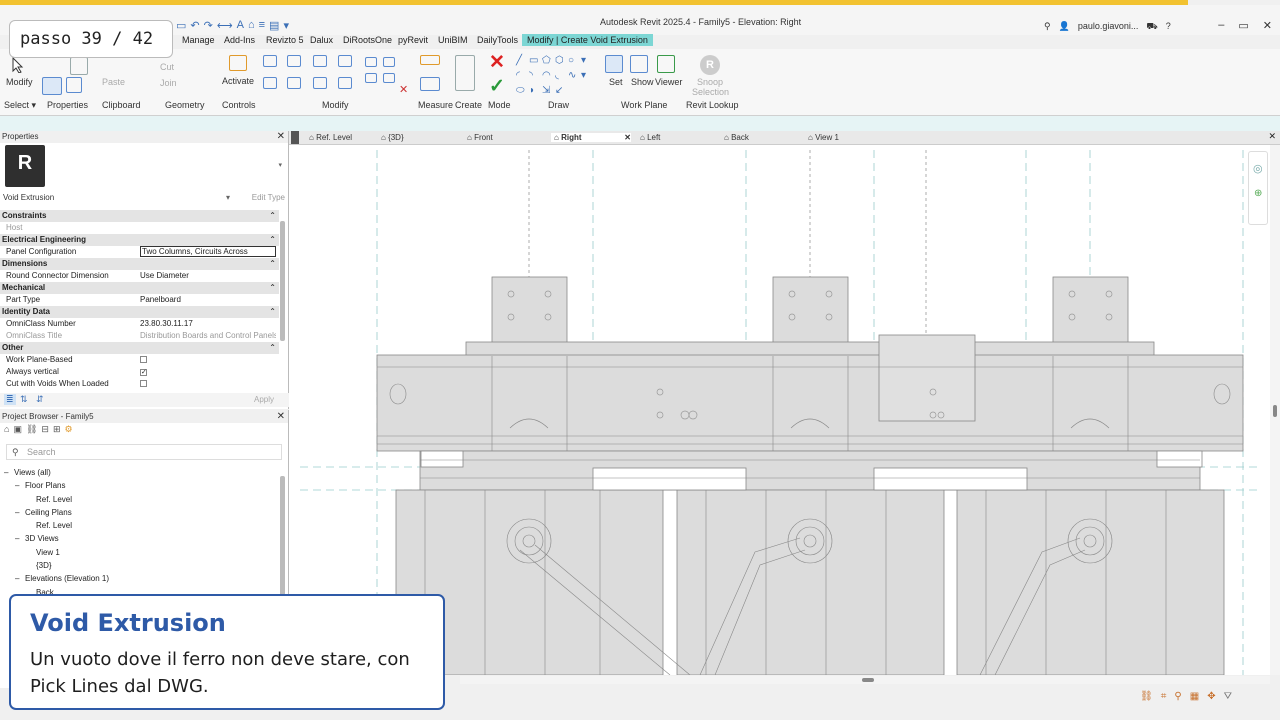 Image resolution: width=1280 pixels, height=720 pixels. Describe the element at coordinates (1151, 27) in the screenshot. I see `cart-icon: ⛟` at that location.